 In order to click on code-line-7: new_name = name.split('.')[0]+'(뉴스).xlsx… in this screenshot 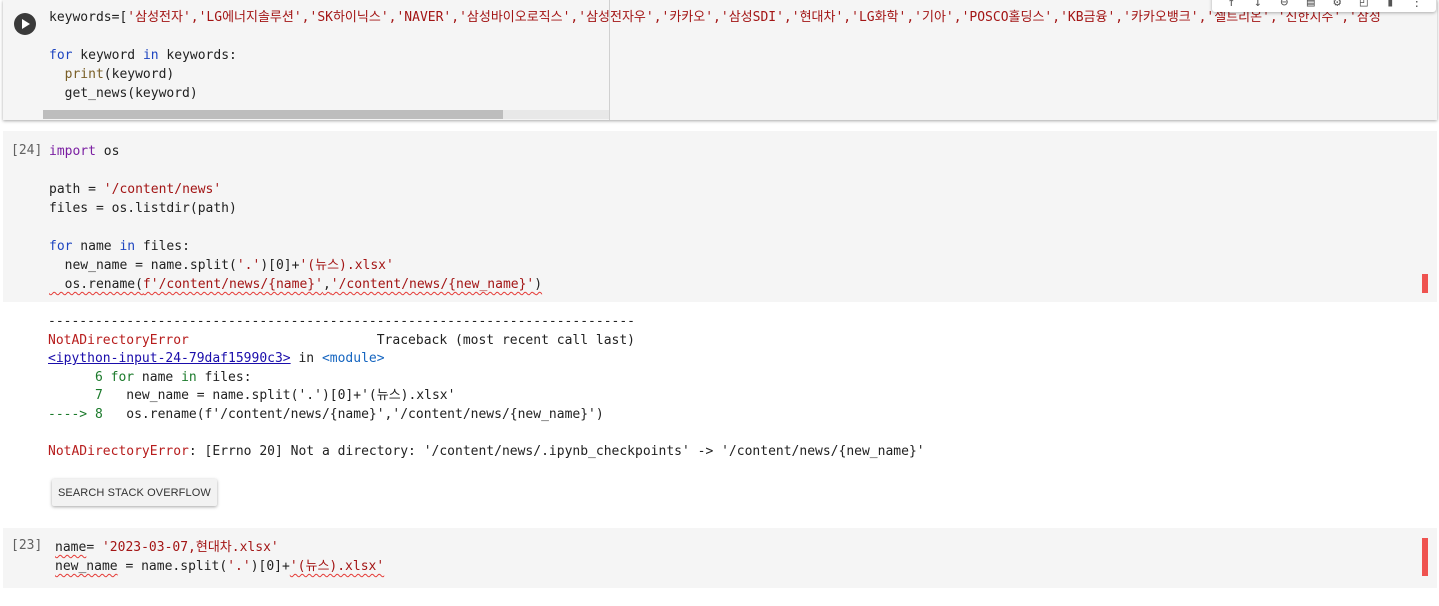, I will do `click(221, 265)`.